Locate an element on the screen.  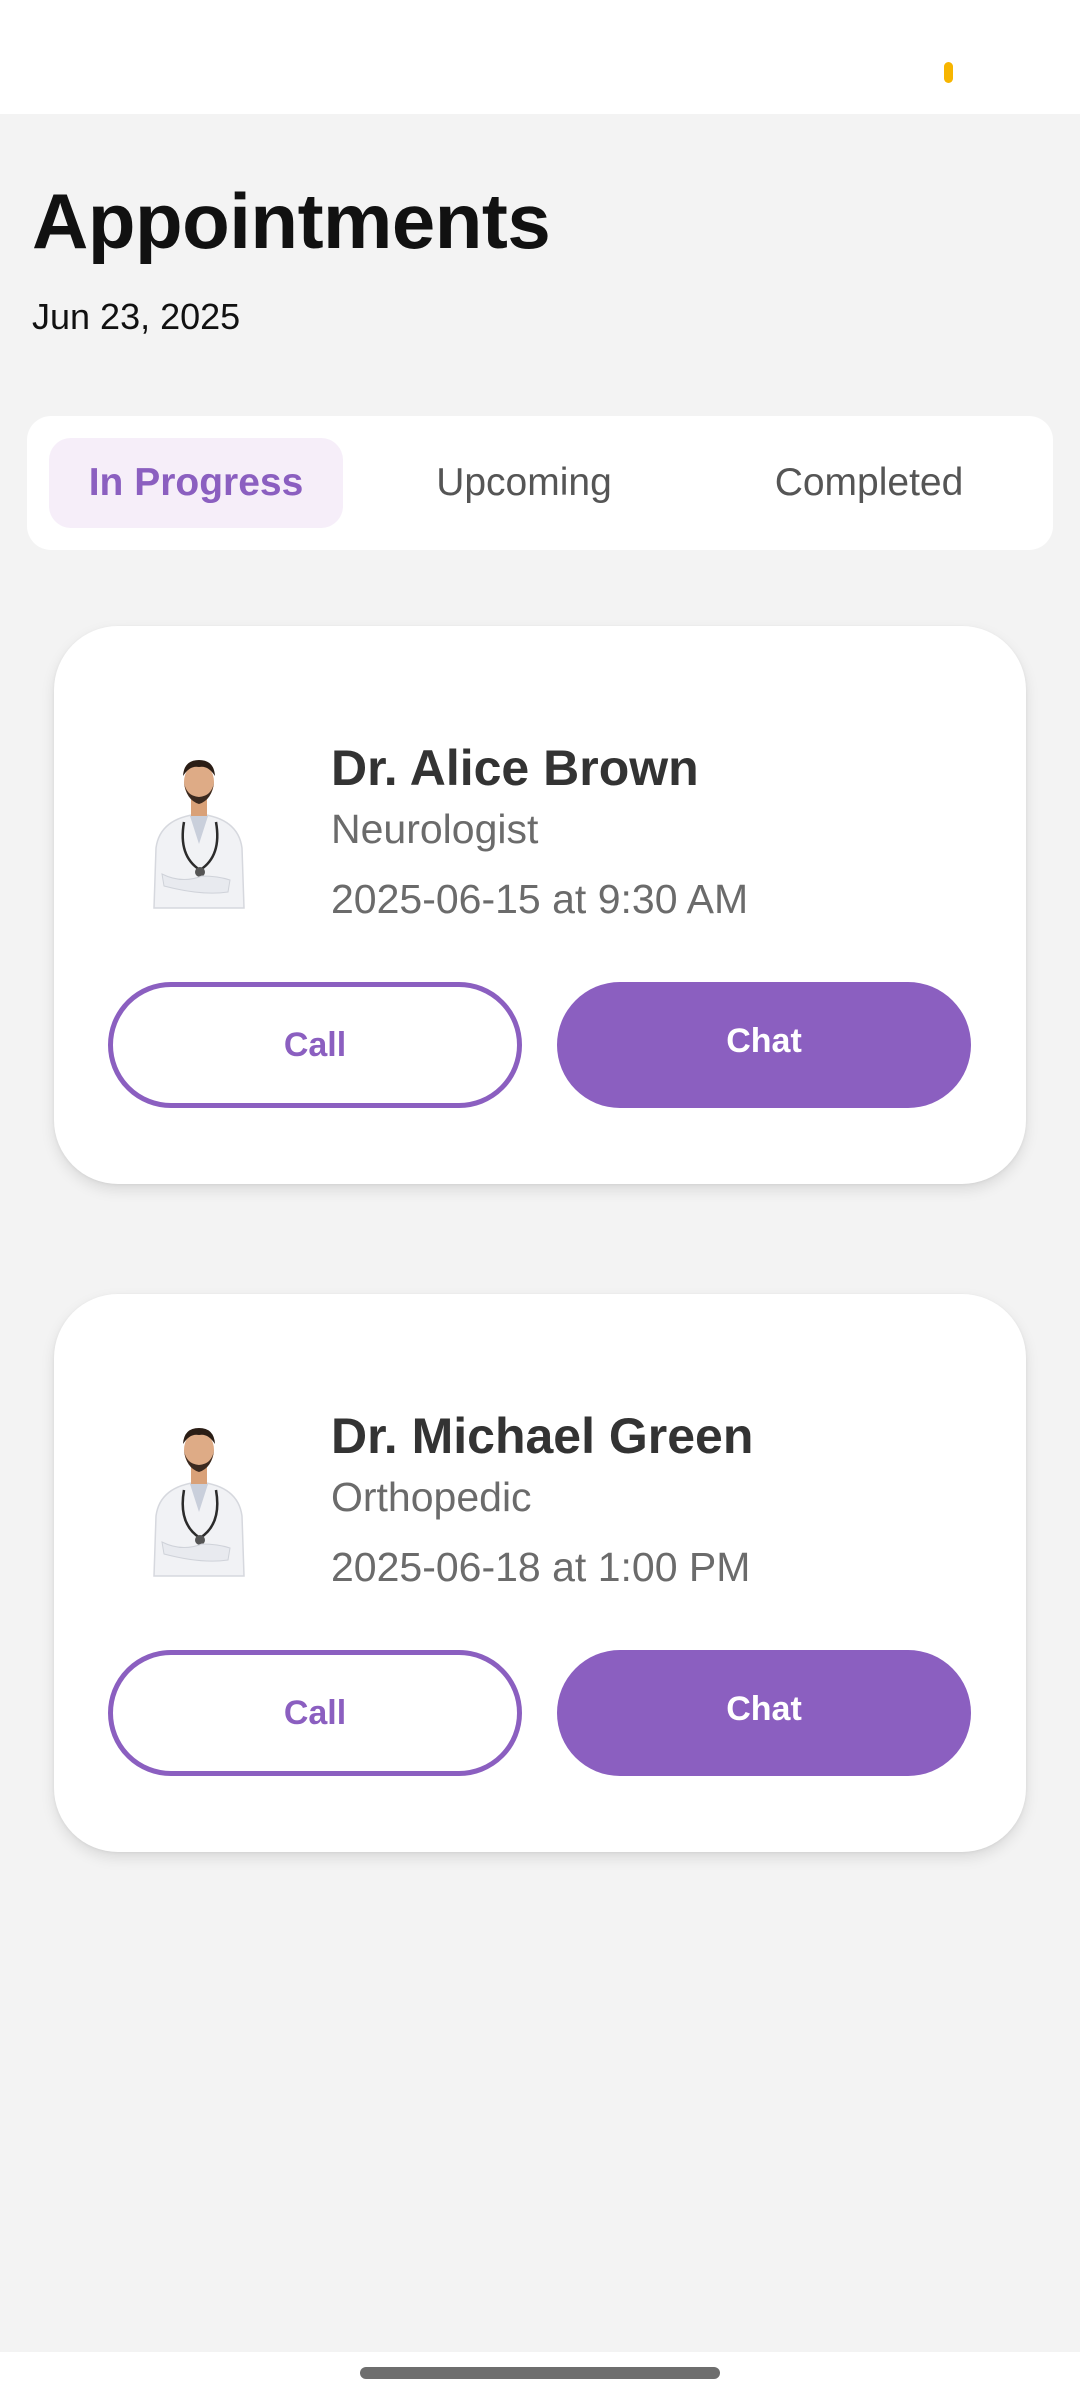
doctor-specialty: Orthopedic is located at coordinates (431, 1497).